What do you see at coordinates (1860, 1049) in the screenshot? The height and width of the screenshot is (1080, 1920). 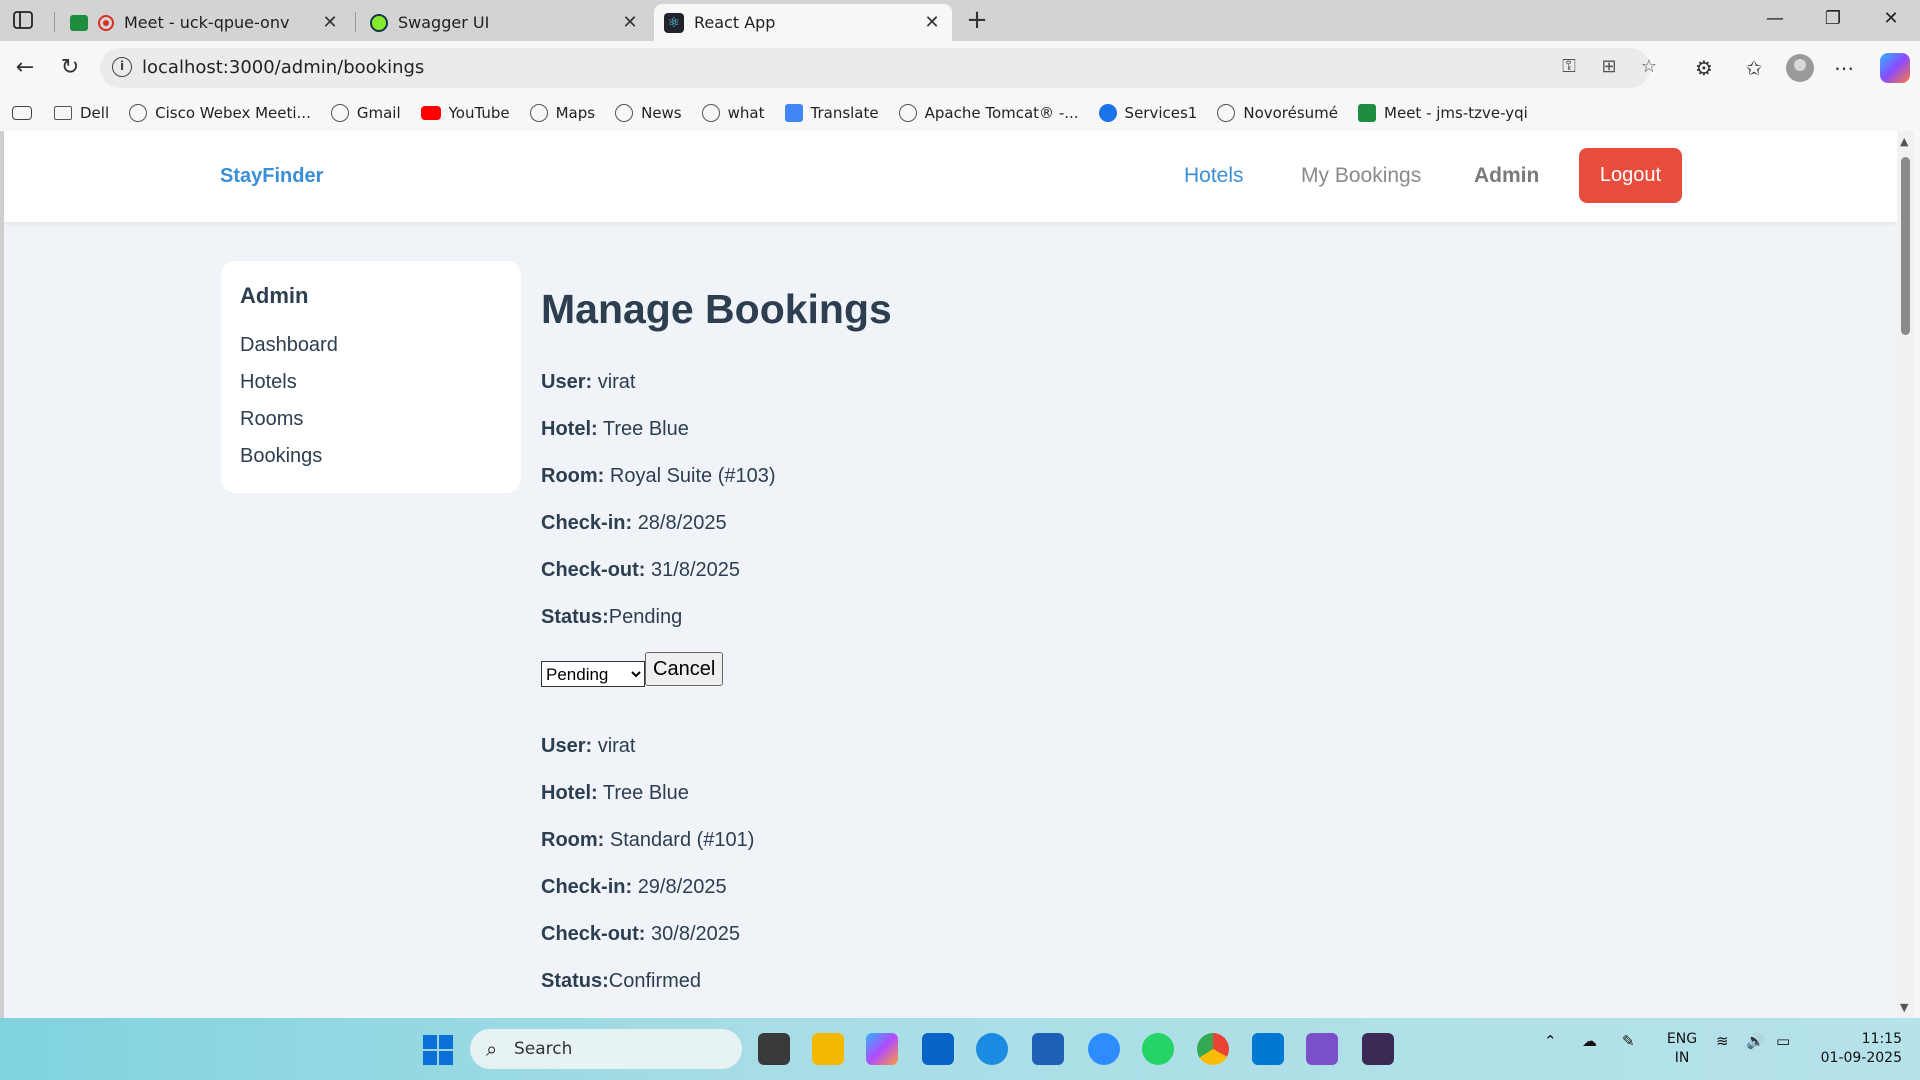 I see `system-clock: 11:15 01-09-2025` at bounding box center [1860, 1049].